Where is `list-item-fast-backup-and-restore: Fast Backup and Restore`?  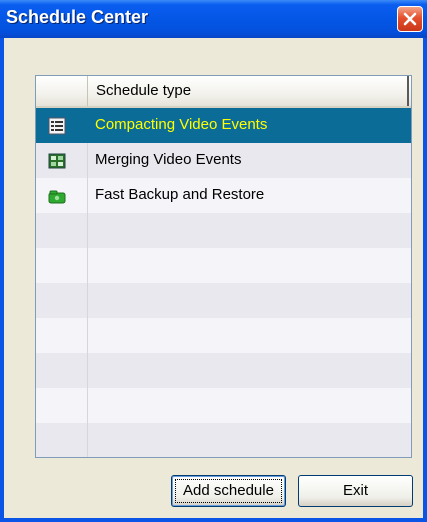
list-item-fast-backup-and-restore: Fast Backup and Restore is located at coordinates (223, 195).